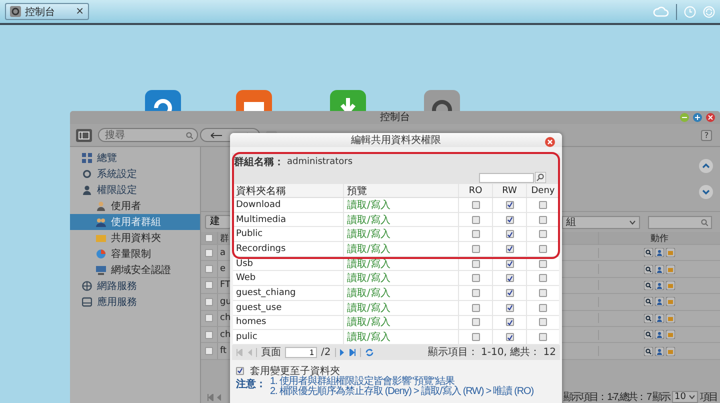 Image resolution: width=720 pixels, height=403 pixels. Describe the element at coordinates (254, 100) in the screenshot. I see `folder-app-icon` at that location.